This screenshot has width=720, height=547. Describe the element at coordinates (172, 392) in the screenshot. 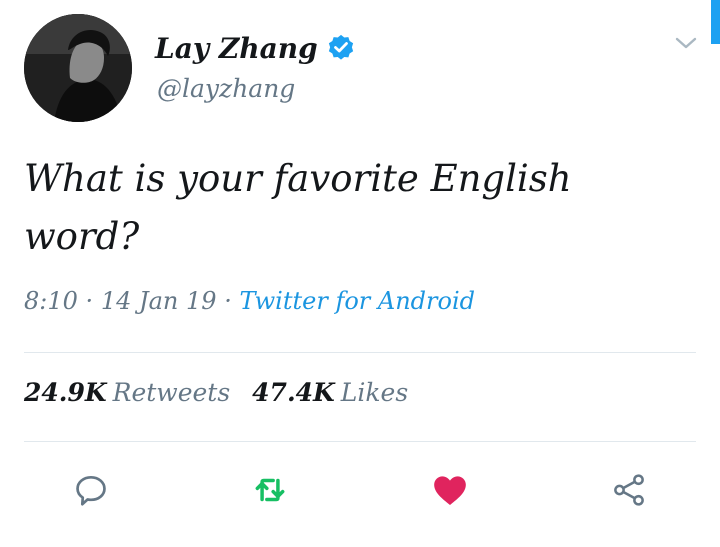

I see `retweets-label: Retweets` at that location.